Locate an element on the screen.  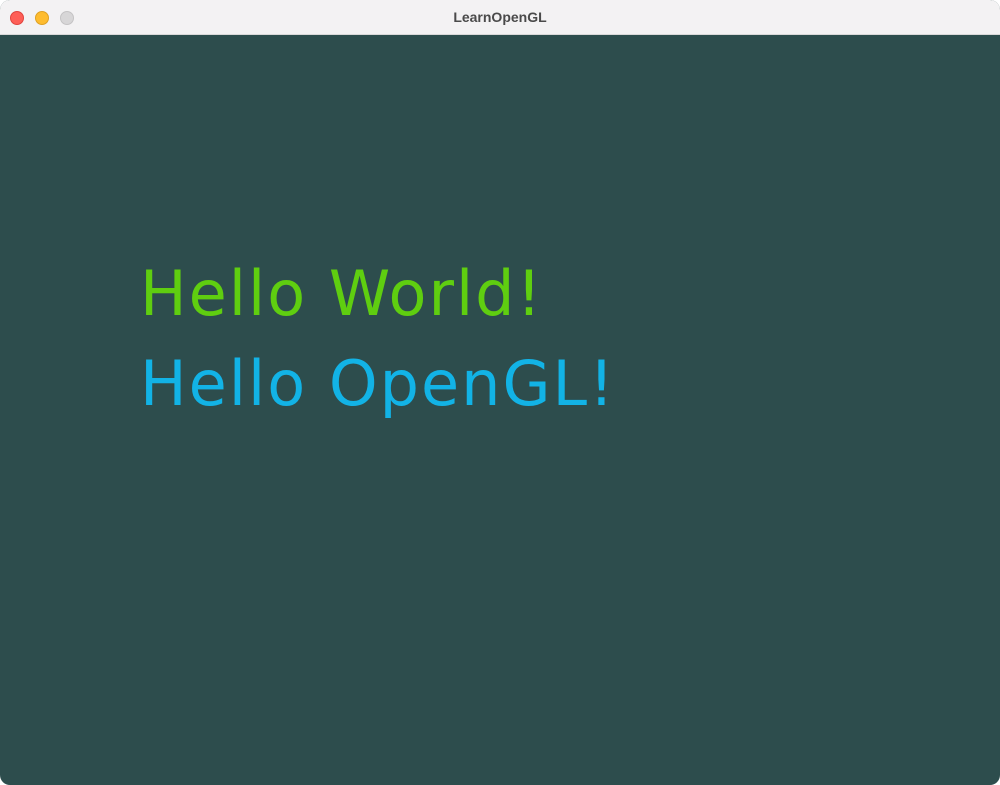
title-bar: LearnOpenGL is located at coordinates (500, 17).